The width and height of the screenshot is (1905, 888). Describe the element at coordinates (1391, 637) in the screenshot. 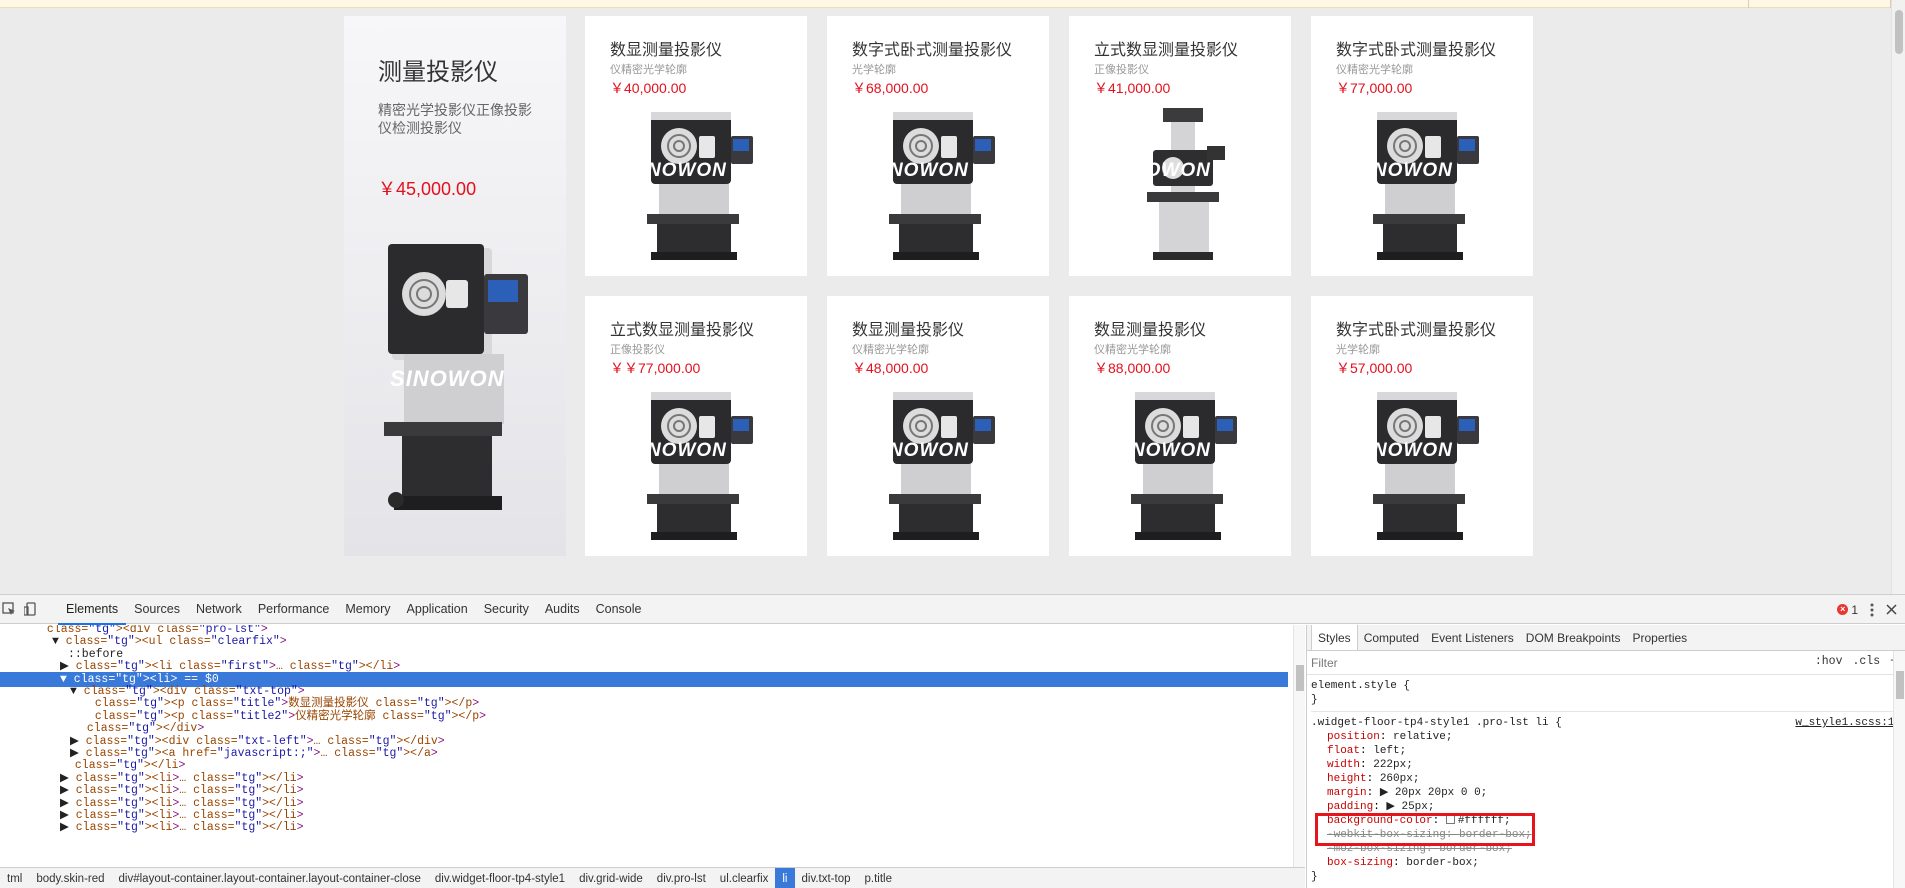

I see `styles-tab-computed: Computed` at that location.